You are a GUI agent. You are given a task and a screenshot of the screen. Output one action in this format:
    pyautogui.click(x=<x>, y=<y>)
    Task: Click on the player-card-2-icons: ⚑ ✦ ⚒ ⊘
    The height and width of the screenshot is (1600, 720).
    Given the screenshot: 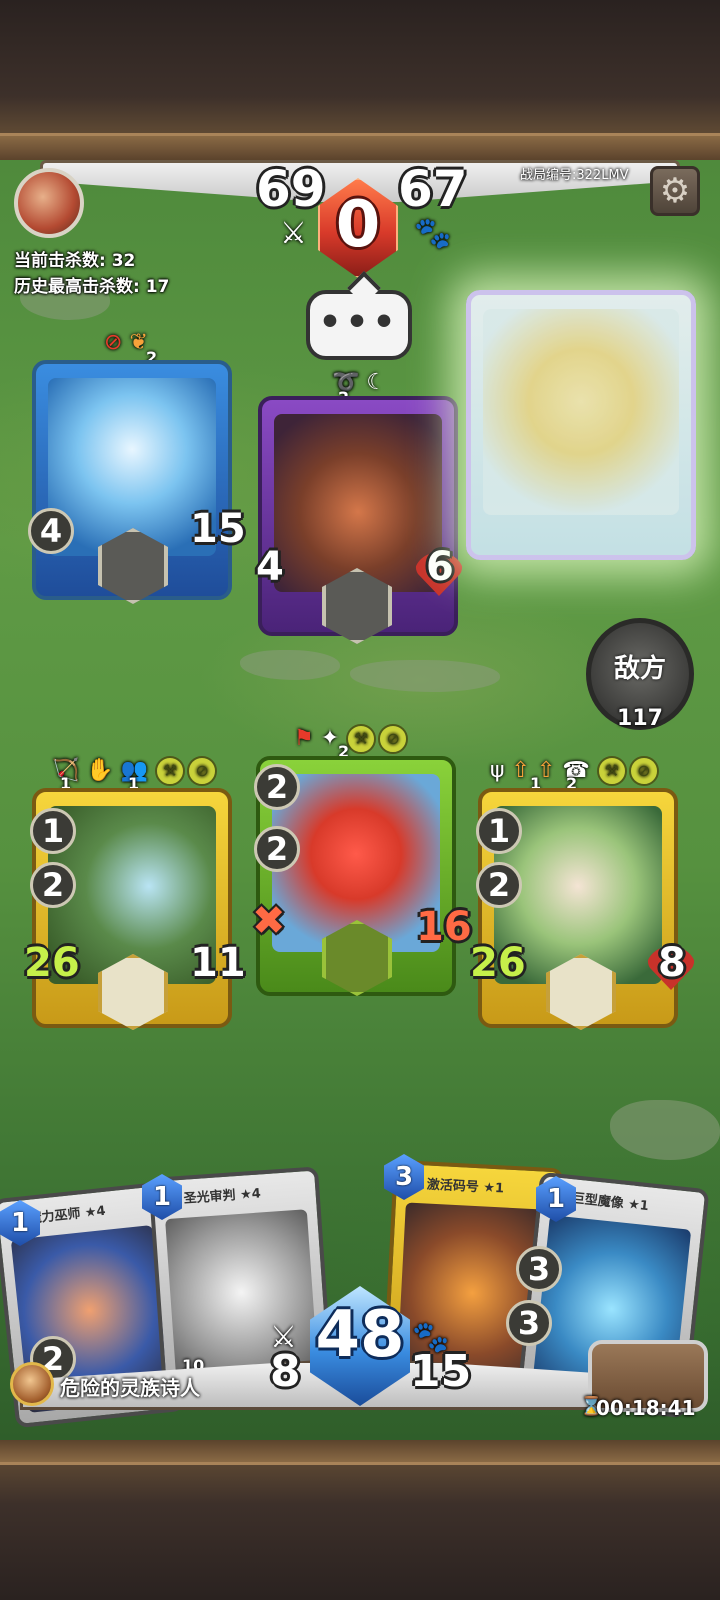 What is the action you would take?
    pyautogui.click(x=352, y=739)
    